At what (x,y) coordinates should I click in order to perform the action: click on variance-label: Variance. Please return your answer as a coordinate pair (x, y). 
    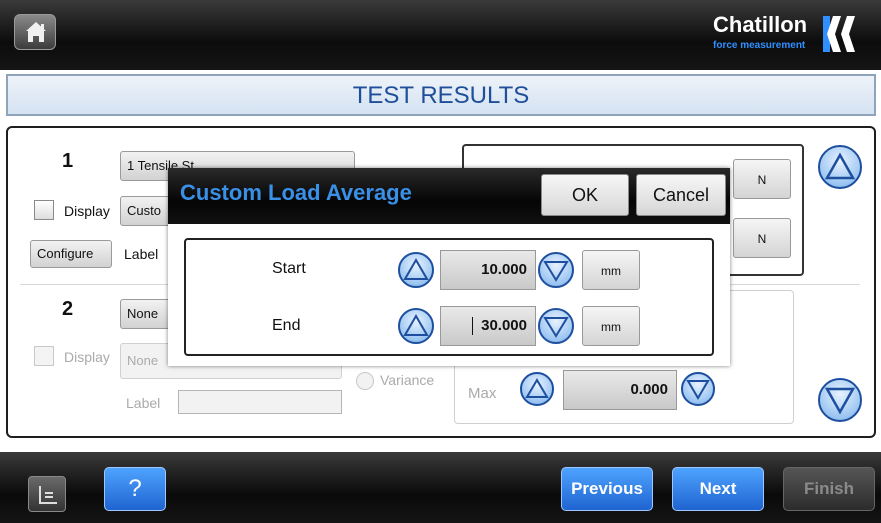
    Looking at the image, I should click on (407, 380).